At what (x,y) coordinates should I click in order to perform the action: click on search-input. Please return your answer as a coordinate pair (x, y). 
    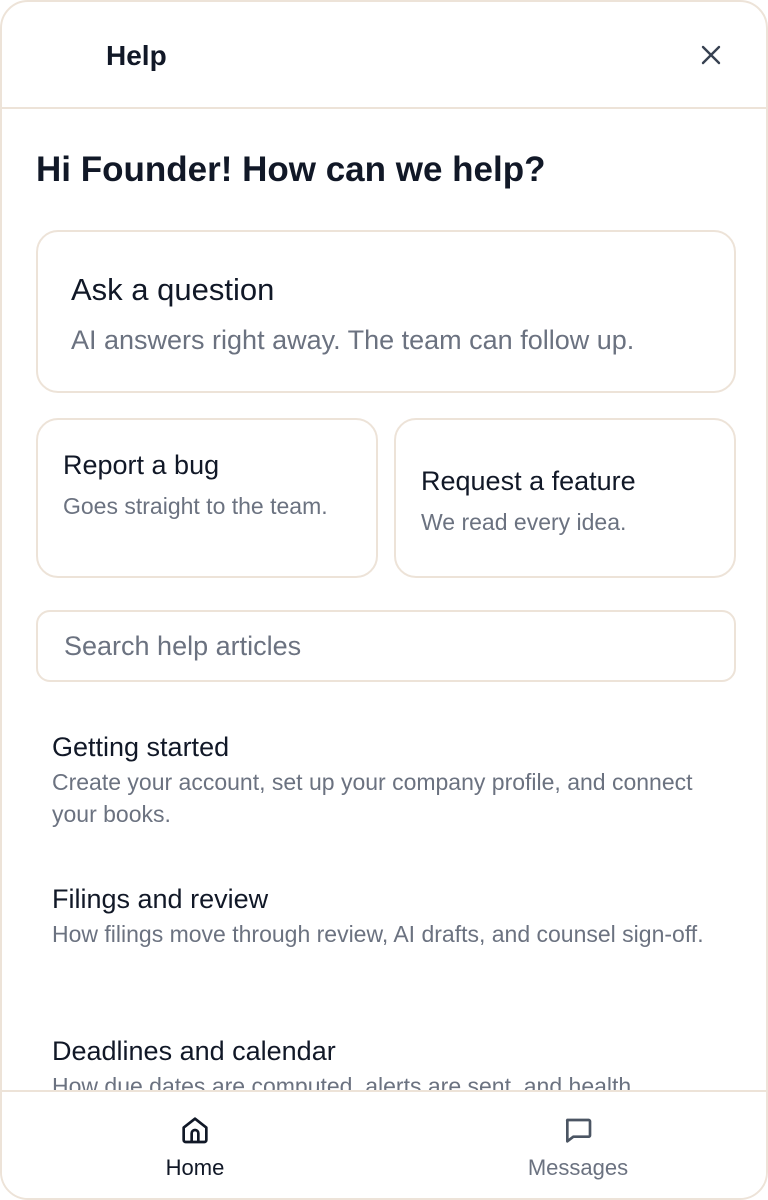
    Looking at the image, I should click on (387, 646).